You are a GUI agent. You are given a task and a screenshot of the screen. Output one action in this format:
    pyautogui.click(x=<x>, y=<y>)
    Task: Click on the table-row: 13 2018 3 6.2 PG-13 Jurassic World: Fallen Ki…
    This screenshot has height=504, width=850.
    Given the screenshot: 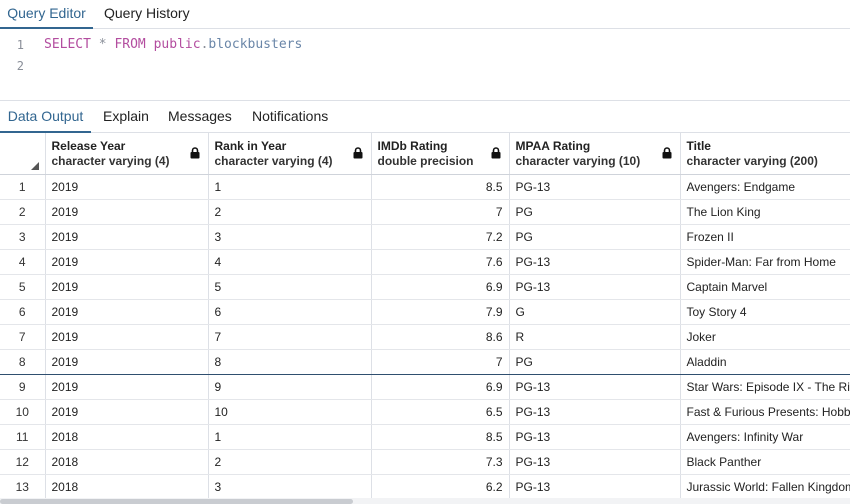 What is the action you would take?
    pyautogui.click(x=425, y=486)
    